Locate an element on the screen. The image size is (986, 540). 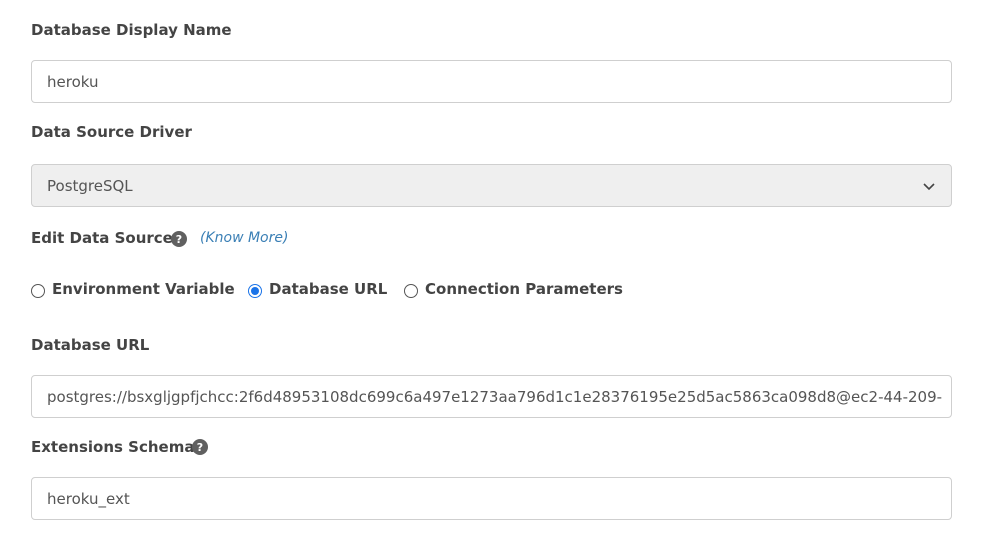
radio-database-url: Database URL is located at coordinates (317, 289).